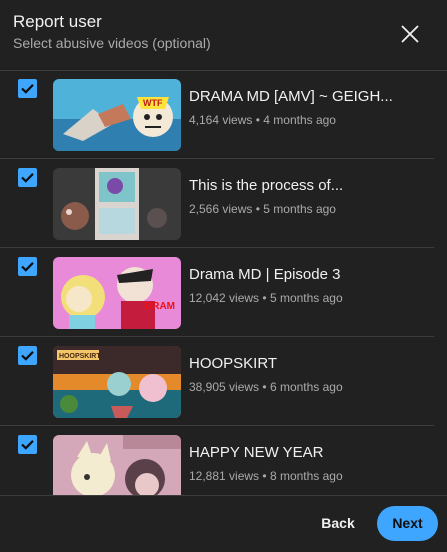 Image resolution: width=447 pixels, height=552 pixels. I want to click on video-meta: 12,881 views • 8 months ago, so click(266, 476).